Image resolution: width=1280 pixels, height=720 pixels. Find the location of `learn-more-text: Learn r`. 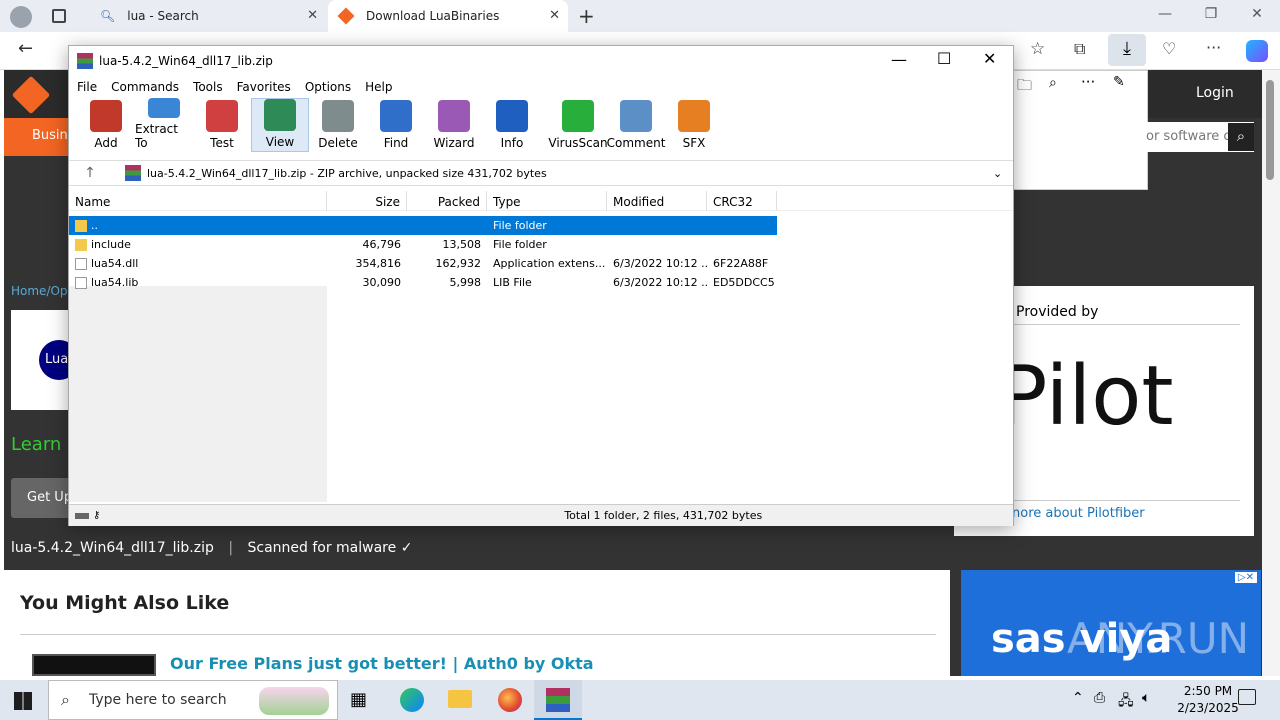

learn-more-text: Learn r is located at coordinates (42, 444).